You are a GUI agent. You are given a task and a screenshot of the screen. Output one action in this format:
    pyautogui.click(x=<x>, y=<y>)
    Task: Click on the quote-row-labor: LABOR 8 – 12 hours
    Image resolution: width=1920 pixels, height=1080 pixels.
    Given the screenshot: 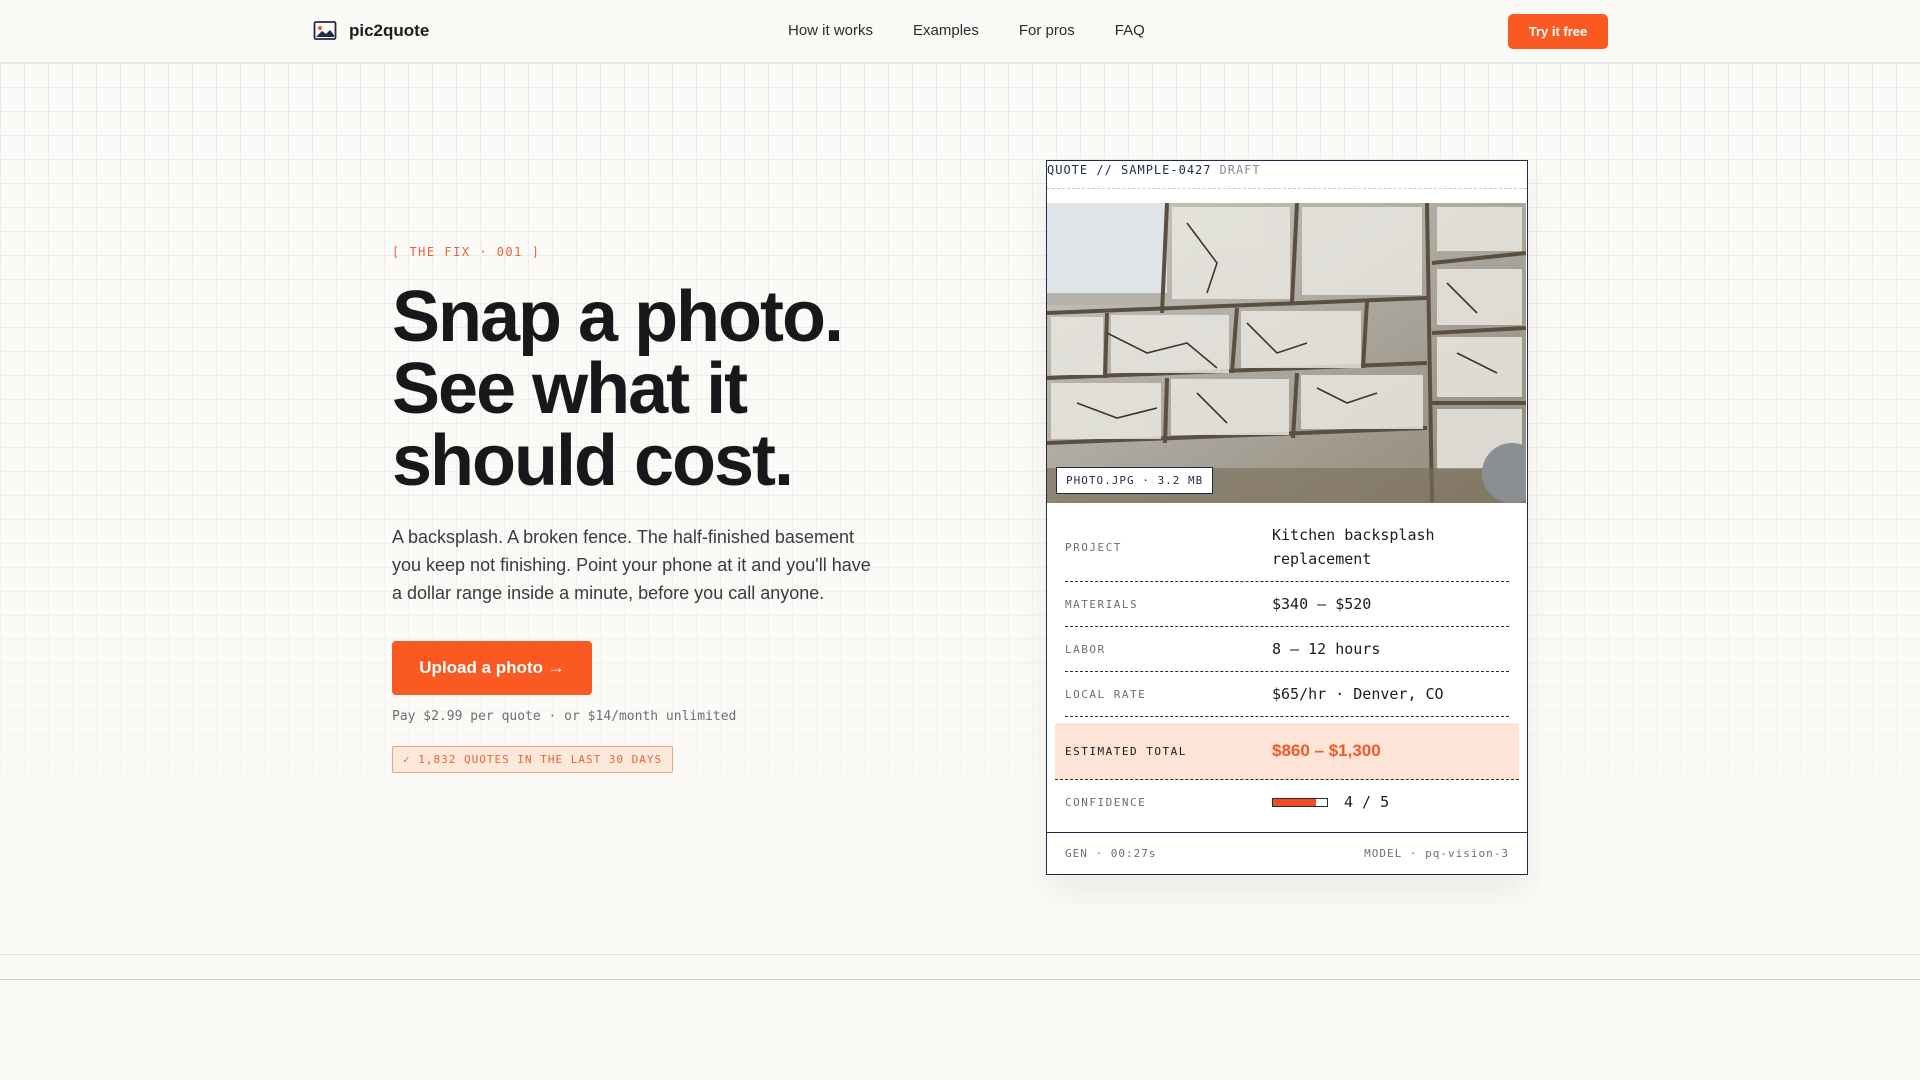 What is the action you would take?
    pyautogui.click(x=1287, y=649)
    